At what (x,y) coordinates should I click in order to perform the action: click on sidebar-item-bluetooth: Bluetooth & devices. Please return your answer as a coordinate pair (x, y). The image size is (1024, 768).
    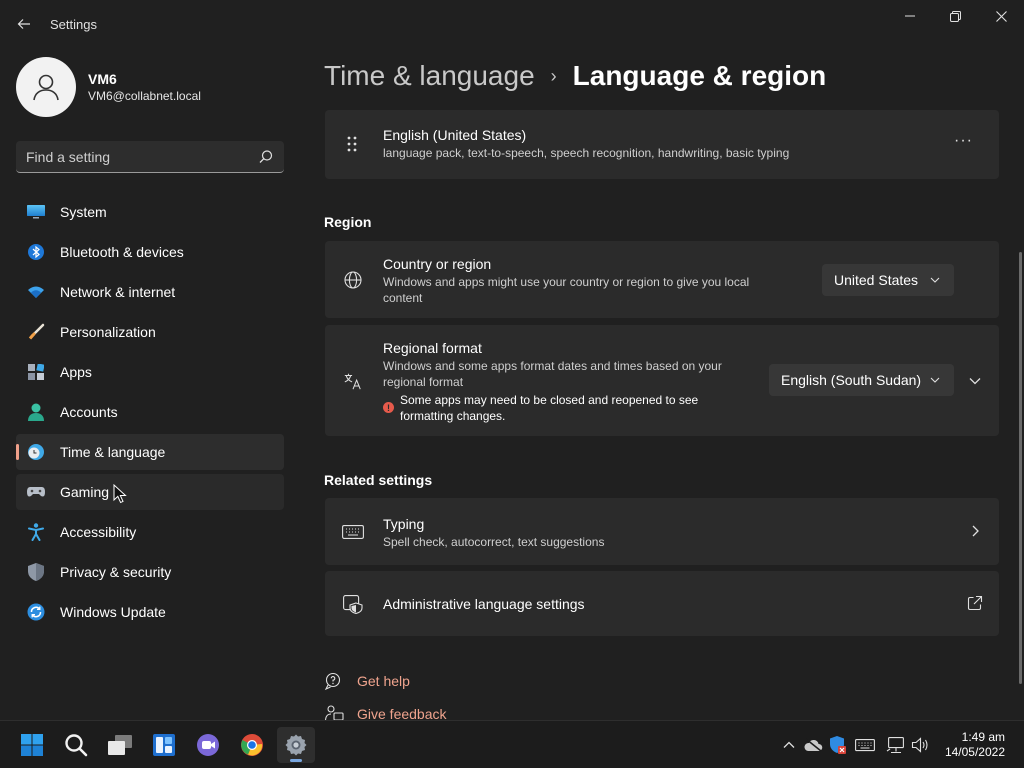
    Looking at the image, I should click on (150, 252).